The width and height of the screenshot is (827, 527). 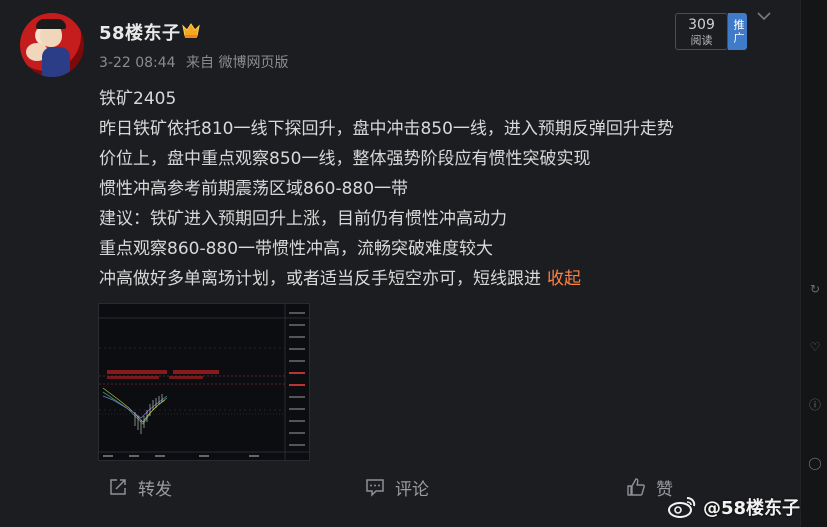 I want to click on post-line-last: 冲高做好多单离场计划，或者适当反手短空亦可，短线跟进 收起, so click(x=444, y=279).